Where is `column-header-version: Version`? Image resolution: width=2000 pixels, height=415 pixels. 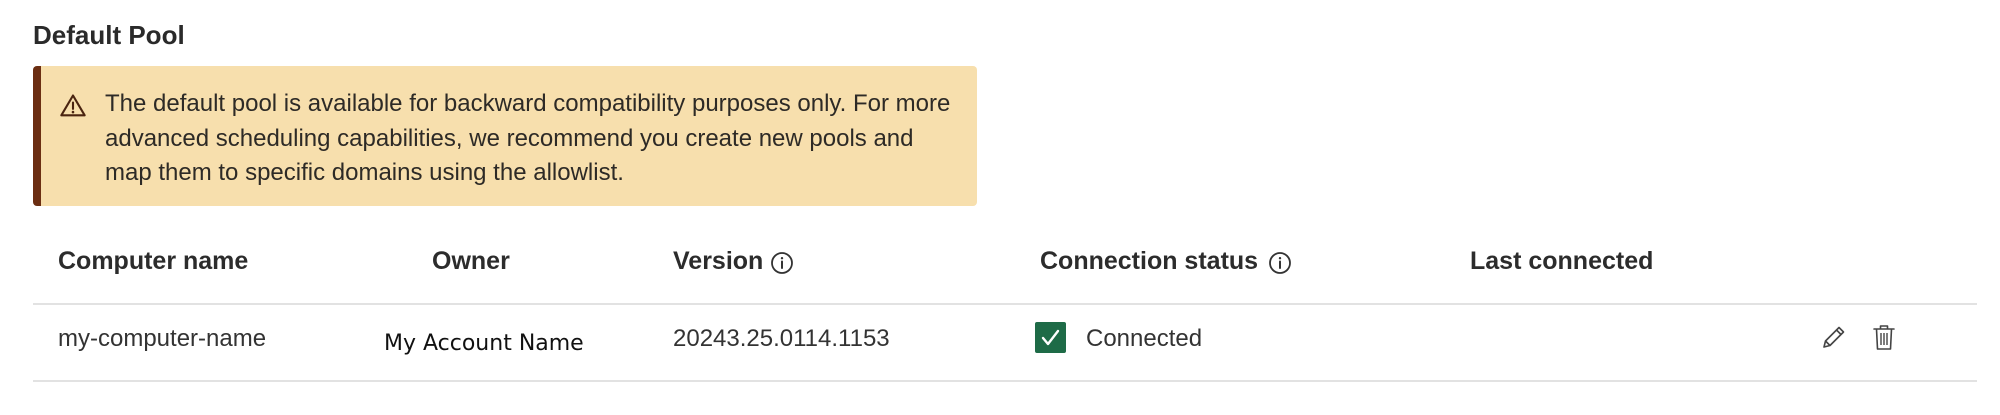 column-header-version: Version is located at coordinates (718, 261).